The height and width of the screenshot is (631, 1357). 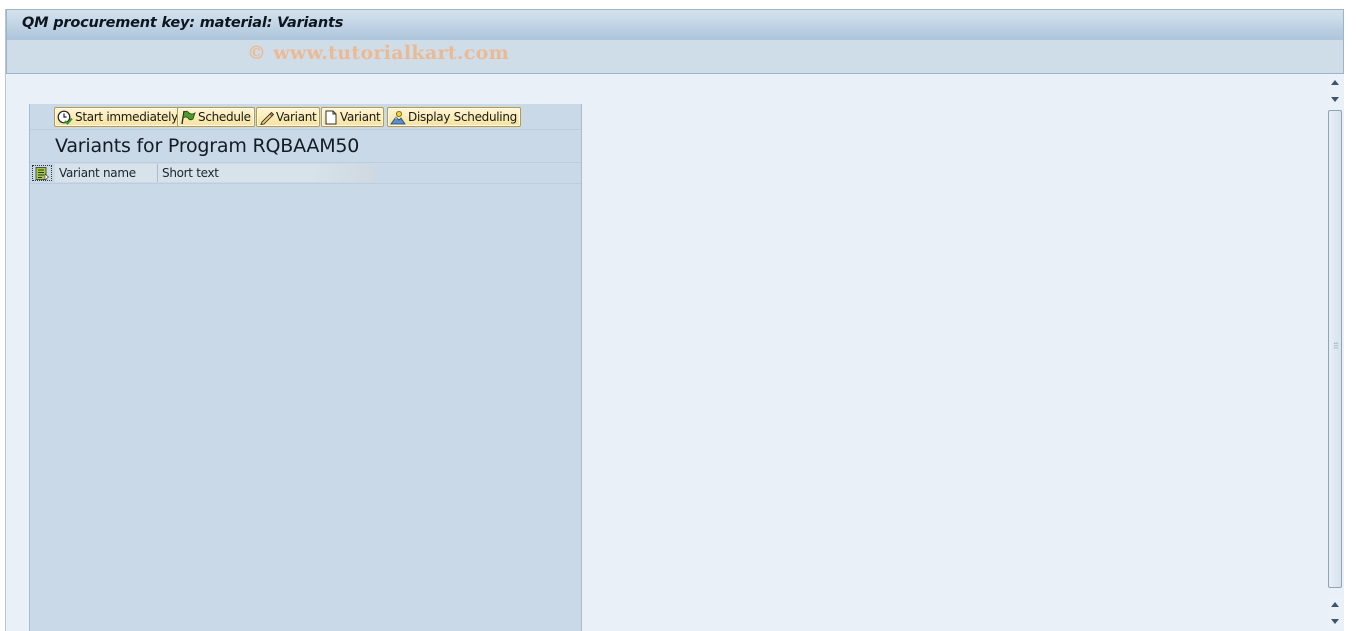 I want to click on change-variant-label: Variant, so click(x=296, y=117).